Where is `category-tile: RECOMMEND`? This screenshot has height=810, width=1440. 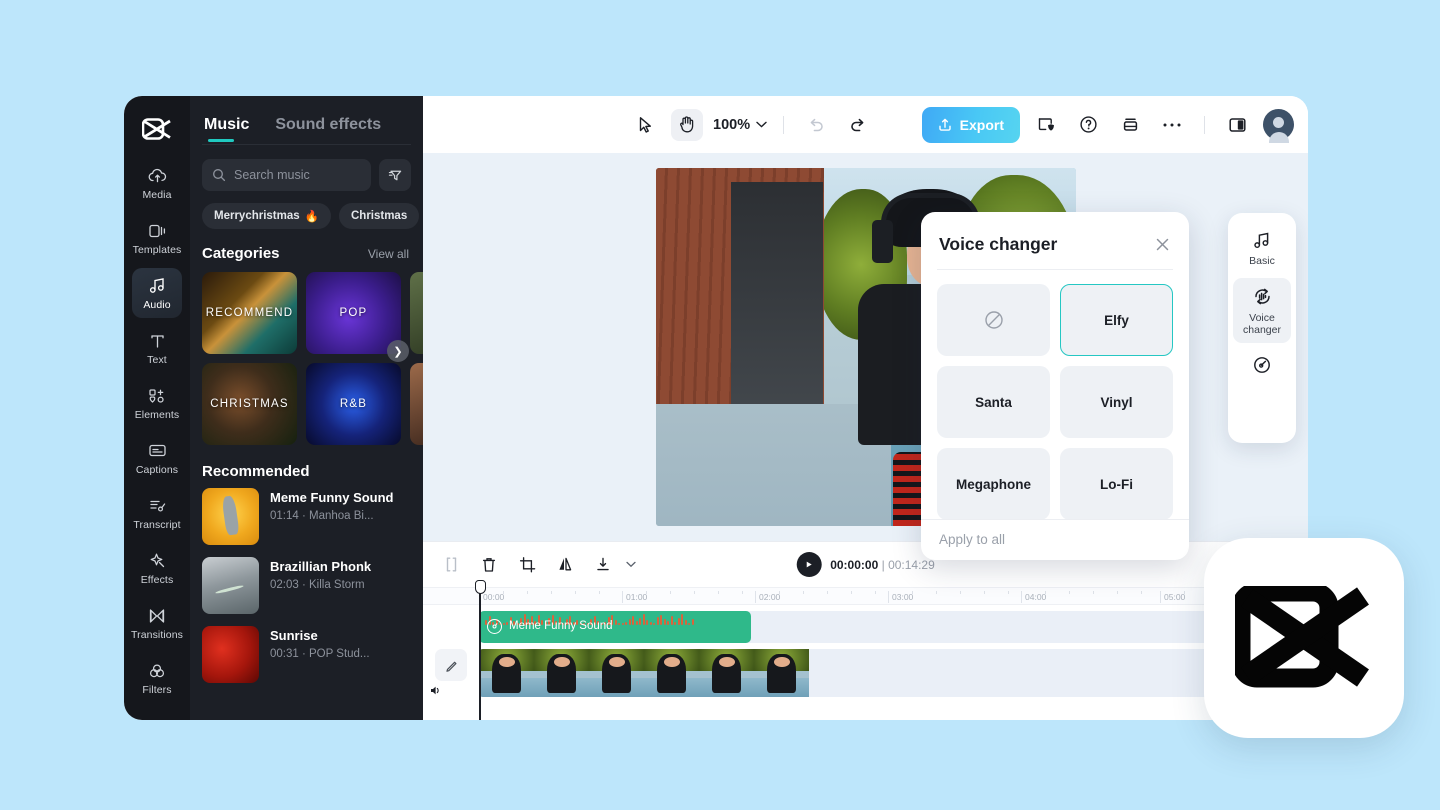 category-tile: RECOMMEND is located at coordinates (249, 313).